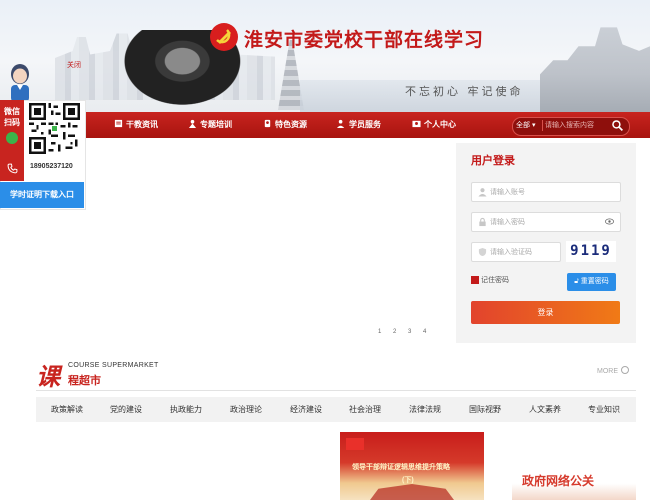  I want to click on search-input, so click(578, 125).